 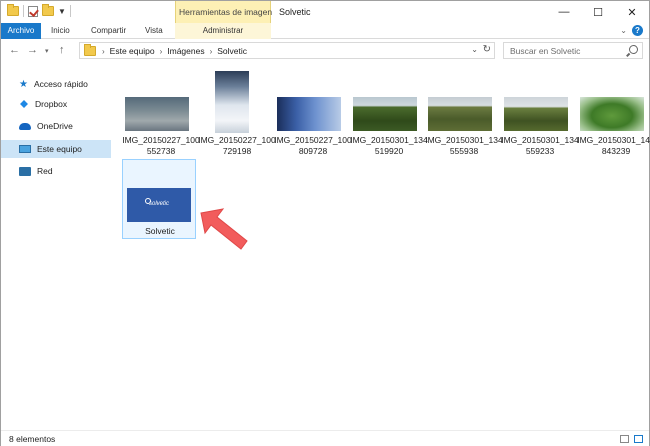 I want to click on window-title: Solvetic, so click(x=295, y=12).